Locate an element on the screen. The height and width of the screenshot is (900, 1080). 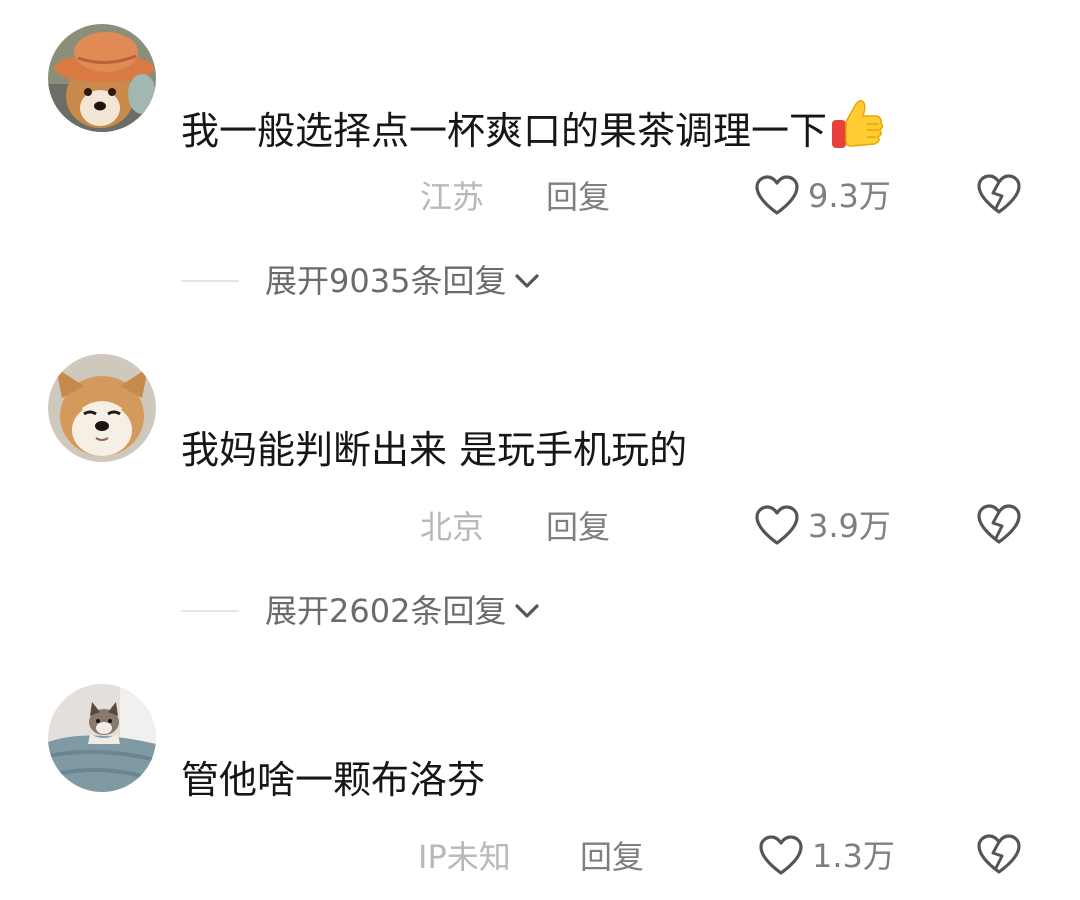
like-button: 9.3万 is located at coordinates (822, 196).